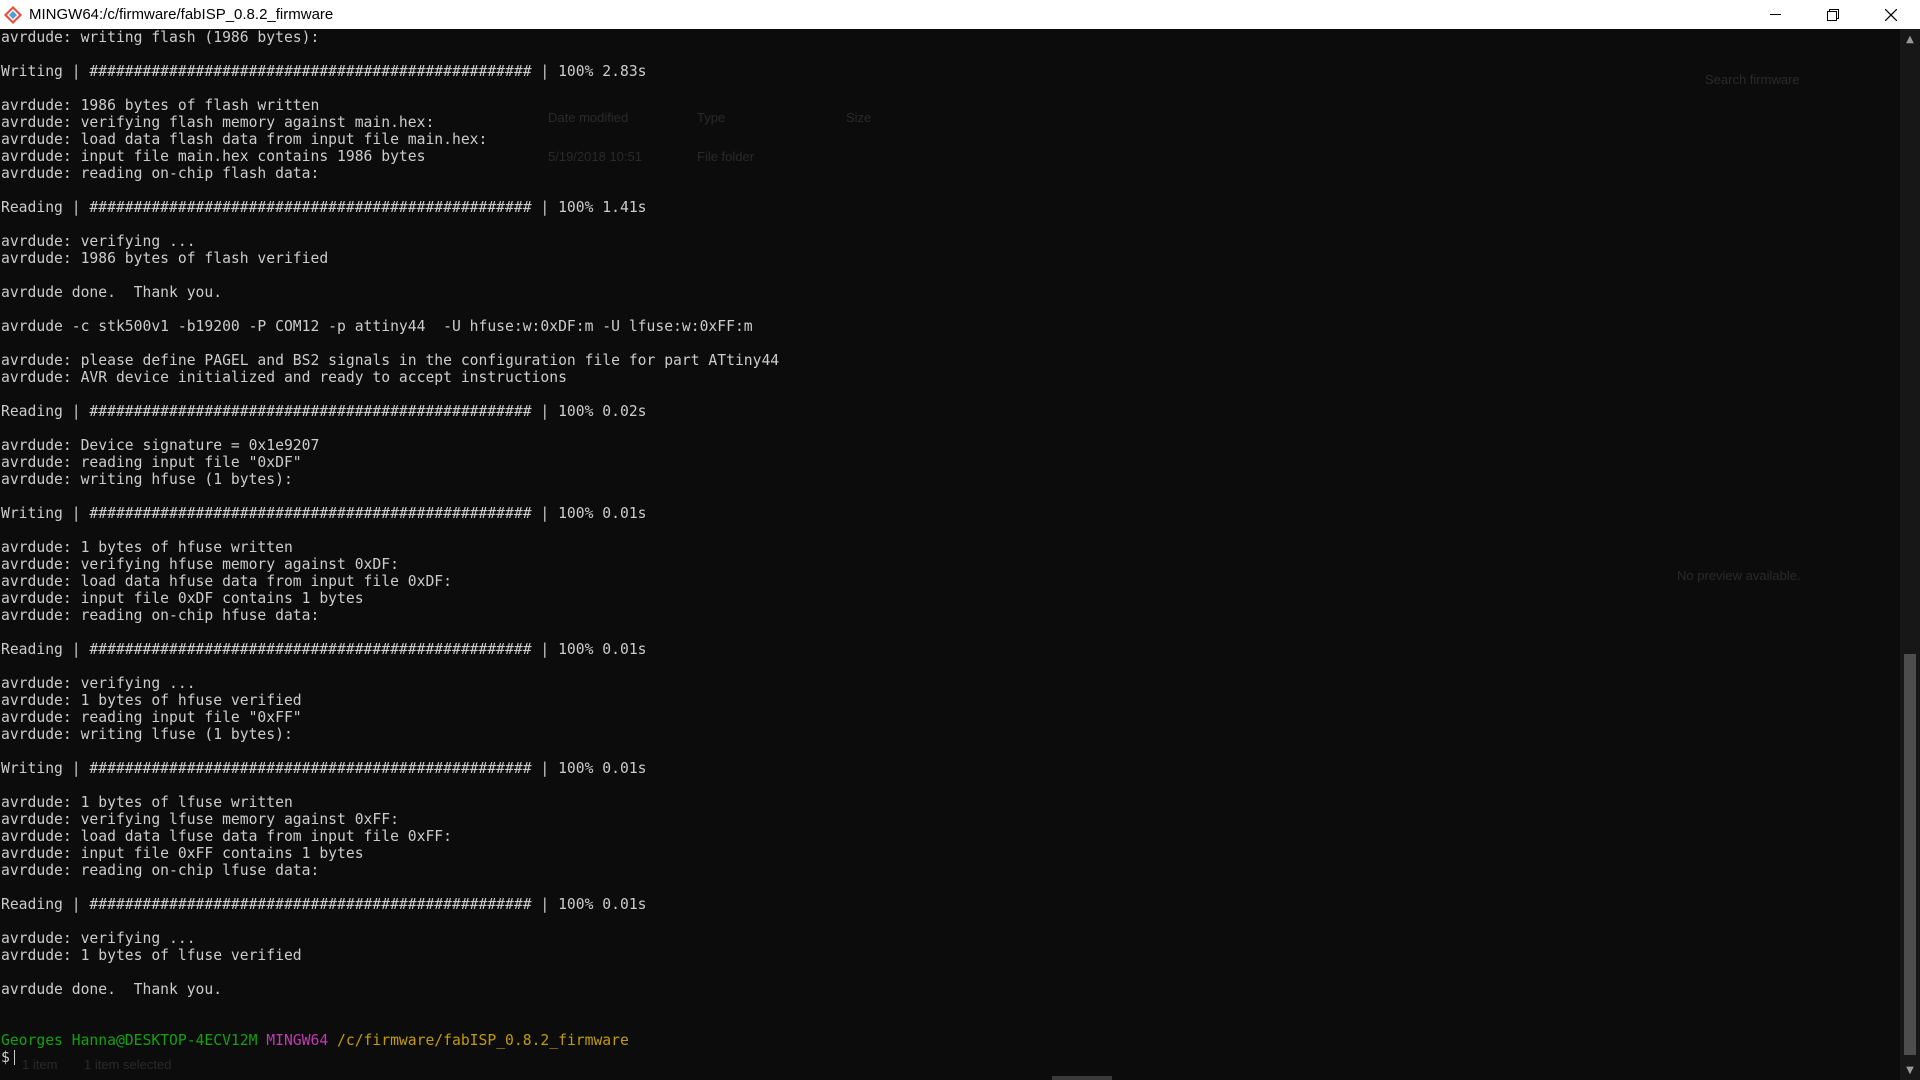 The image size is (1920, 1080). I want to click on terminal-line: avrdude: reading on-chip lfuse data:, so click(160, 870).